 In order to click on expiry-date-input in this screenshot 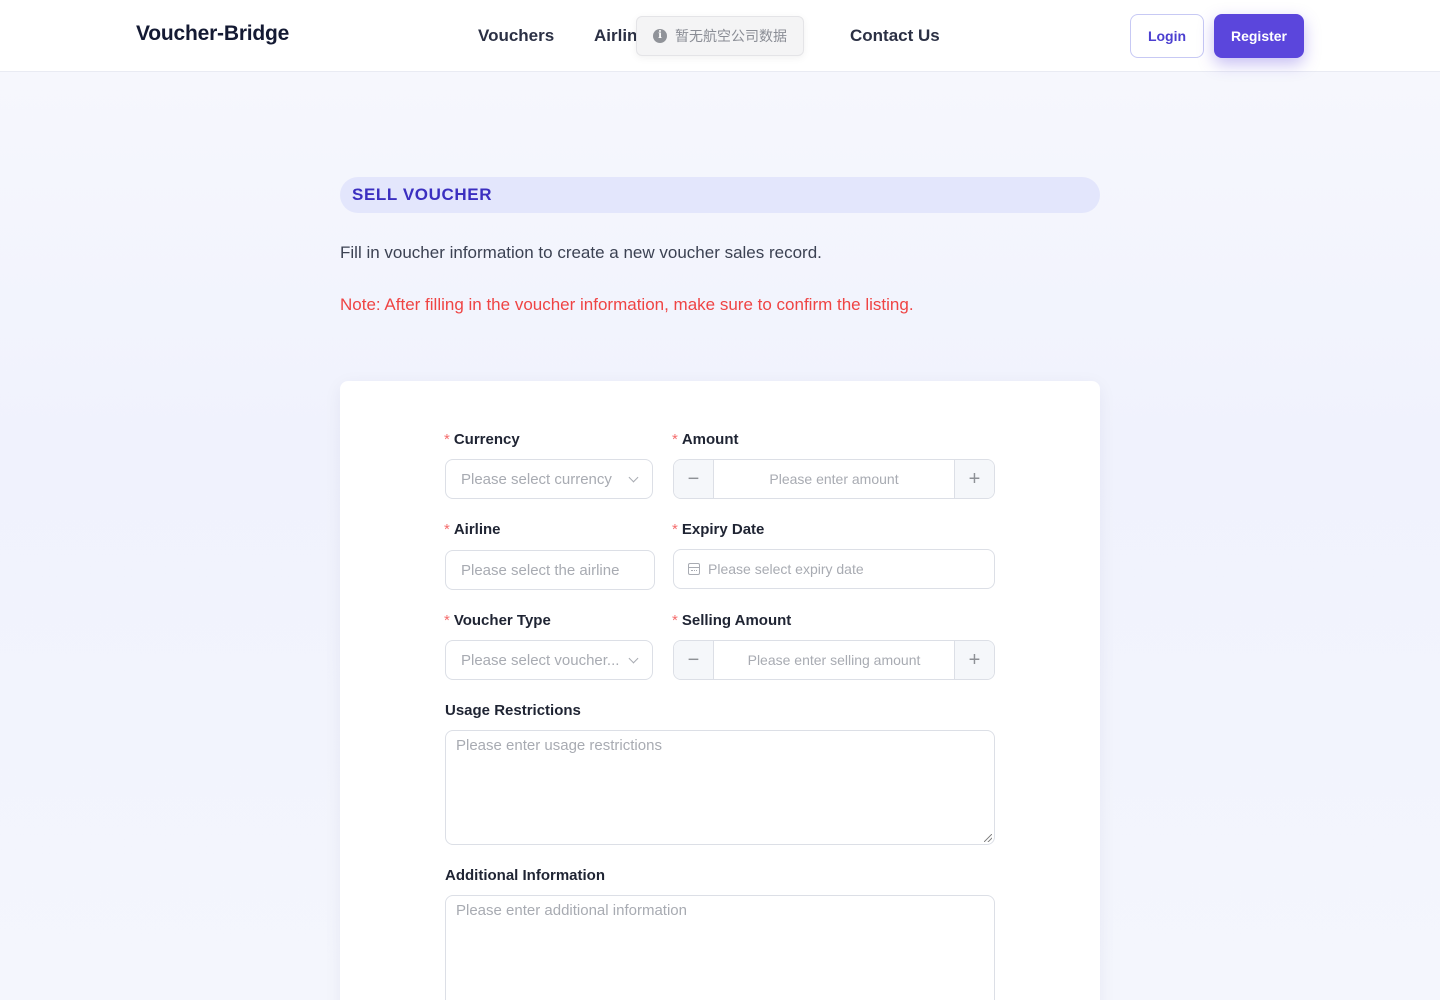, I will do `click(844, 569)`.